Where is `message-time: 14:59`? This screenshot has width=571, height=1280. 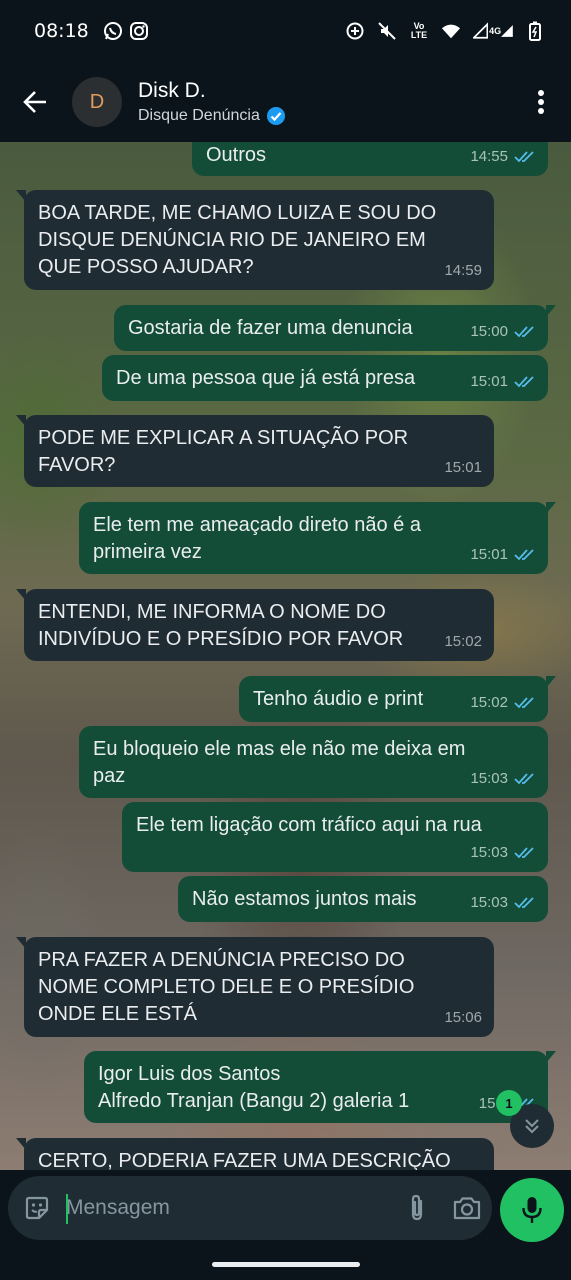 message-time: 14:59 is located at coordinates (463, 270).